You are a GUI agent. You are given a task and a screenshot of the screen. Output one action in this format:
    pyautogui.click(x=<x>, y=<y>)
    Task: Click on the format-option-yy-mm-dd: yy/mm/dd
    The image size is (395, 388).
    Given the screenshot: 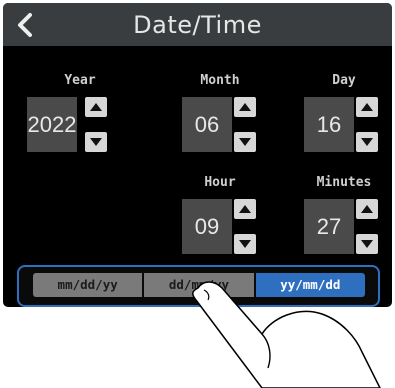 What is the action you would take?
    pyautogui.click(x=310, y=285)
    